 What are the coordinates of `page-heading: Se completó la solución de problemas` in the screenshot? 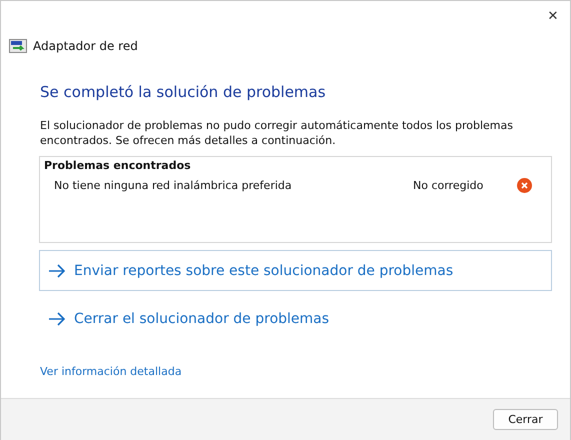 It's located at (183, 92).